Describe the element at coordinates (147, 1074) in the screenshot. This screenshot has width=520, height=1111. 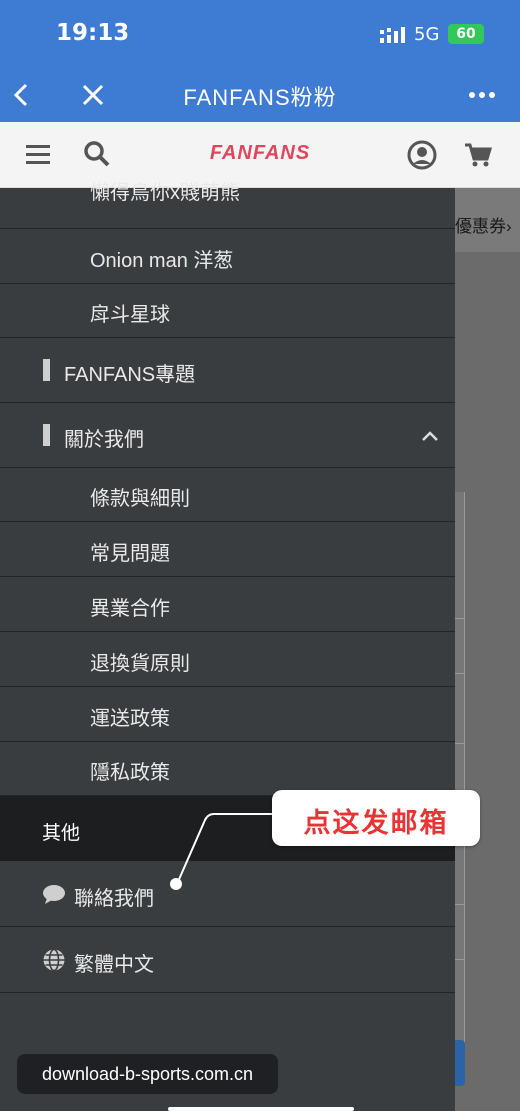
I see `watermark: download-b-sports.com.cn` at that location.